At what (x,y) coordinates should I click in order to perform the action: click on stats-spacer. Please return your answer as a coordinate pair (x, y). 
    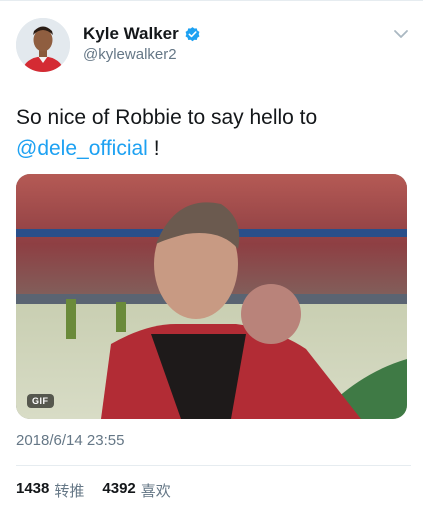
    Looking at the image, I should click on (93, 490).